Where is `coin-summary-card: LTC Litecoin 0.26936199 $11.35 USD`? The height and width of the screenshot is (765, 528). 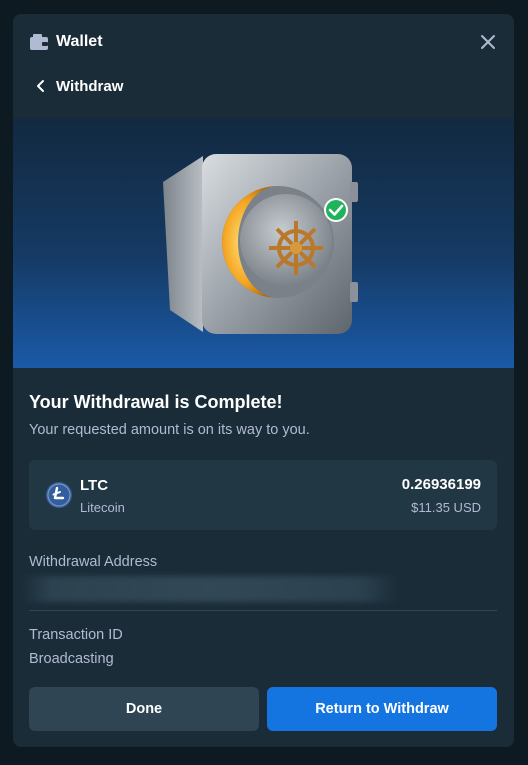 coin-summary-card: LTC Litecoin 0.26936199 $11.35 USD is located at coordinates (263, 495).